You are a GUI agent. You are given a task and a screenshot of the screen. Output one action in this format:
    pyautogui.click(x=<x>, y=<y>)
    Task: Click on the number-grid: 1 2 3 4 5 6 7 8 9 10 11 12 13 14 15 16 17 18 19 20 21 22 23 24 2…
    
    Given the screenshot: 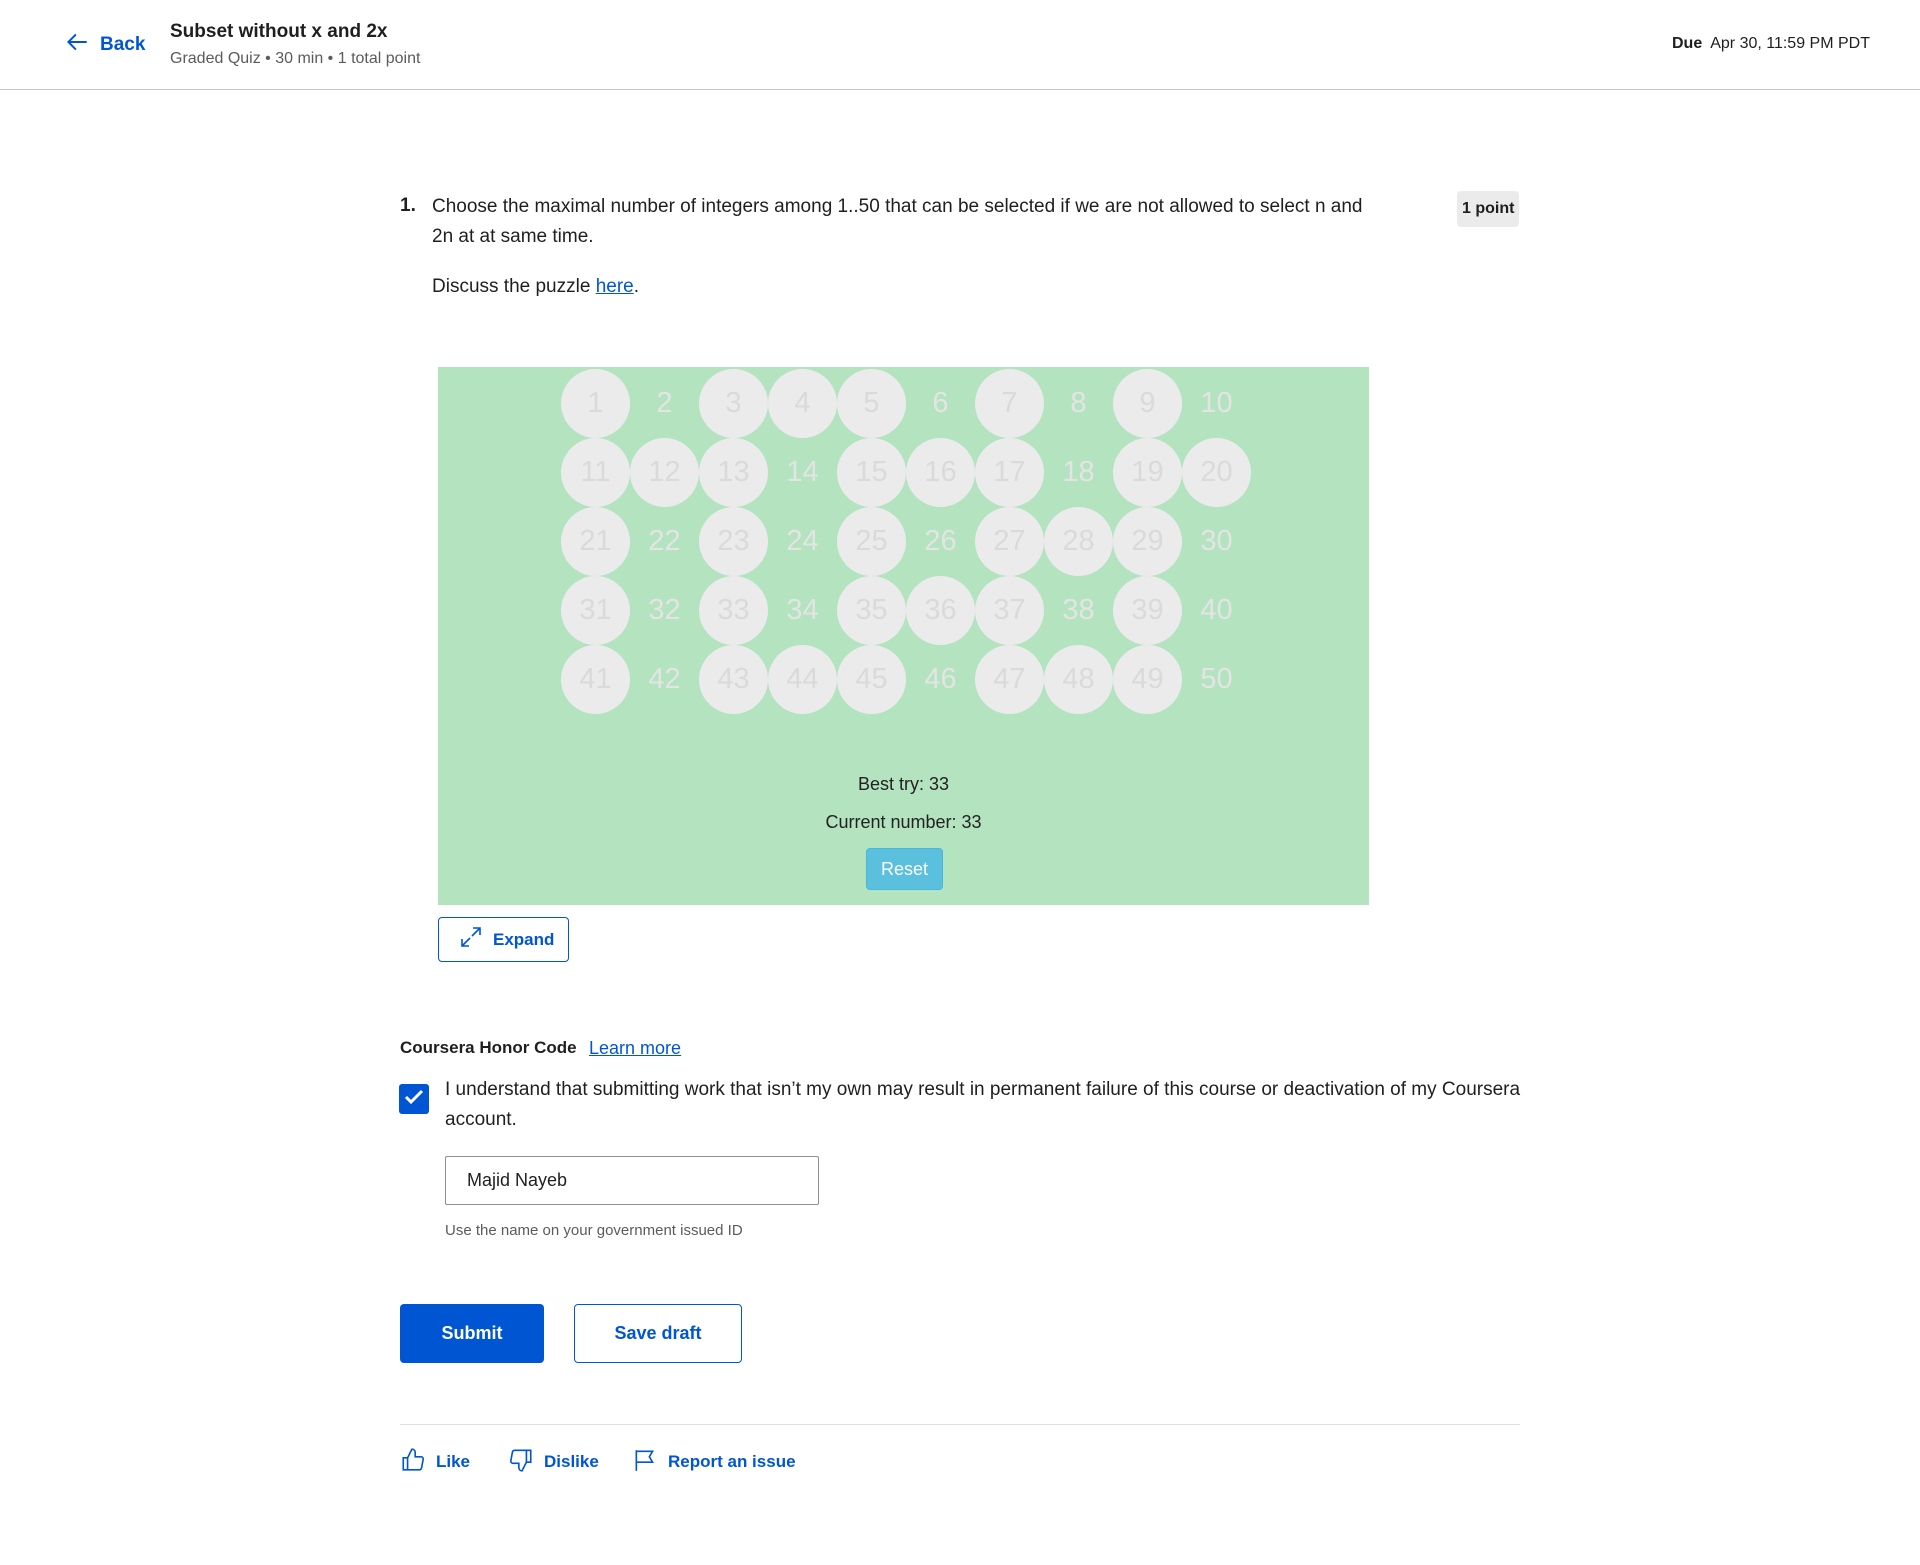 What is the action you would take?
    pyautogui.click(x=906, y=541)
    